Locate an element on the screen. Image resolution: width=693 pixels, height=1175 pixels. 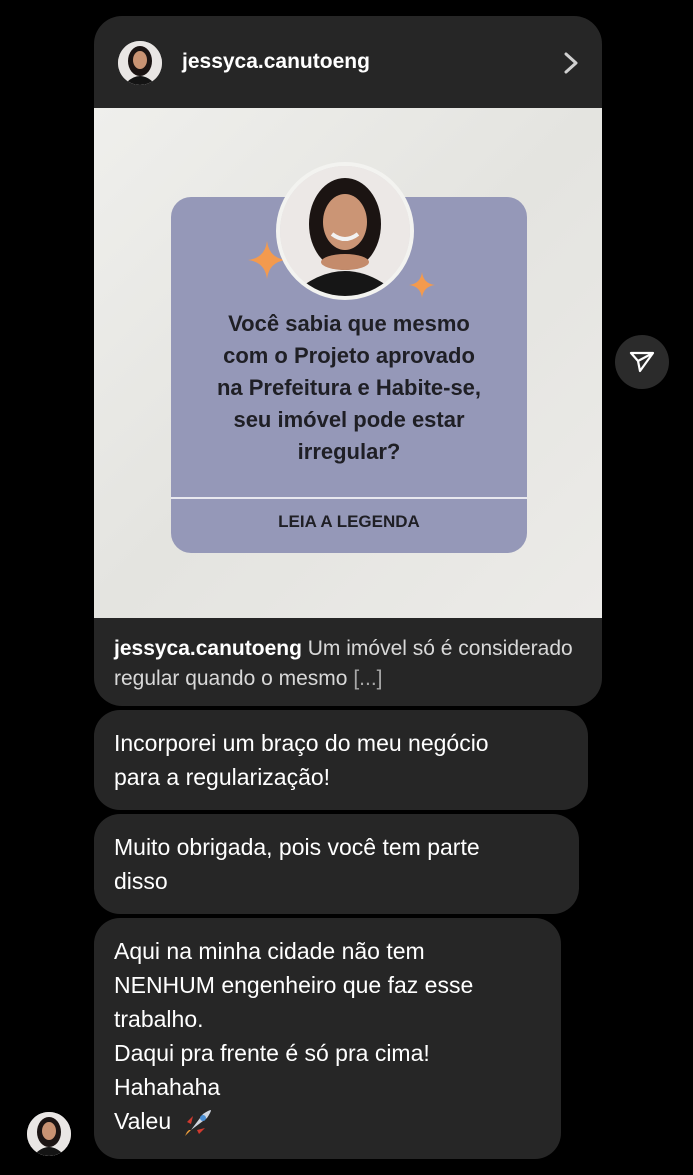
paper-plane-icon is located at coordinates (642, 362).